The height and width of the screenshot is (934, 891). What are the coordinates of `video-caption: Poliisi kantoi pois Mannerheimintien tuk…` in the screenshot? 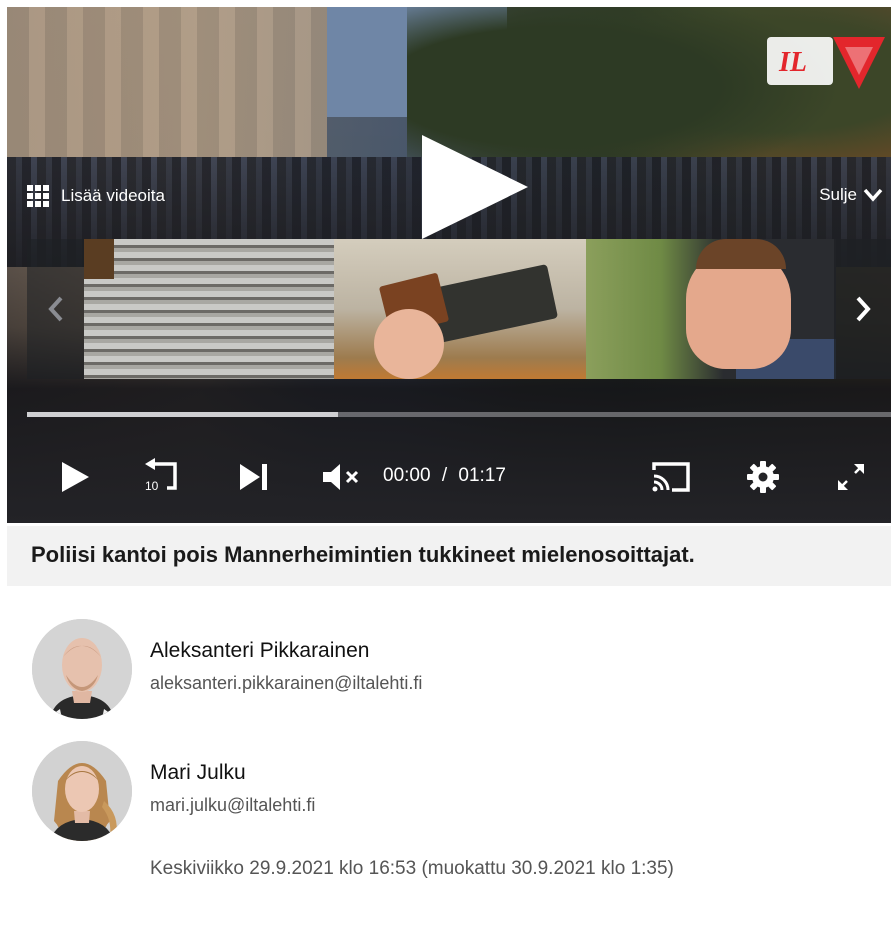 It's located at (449, 556).